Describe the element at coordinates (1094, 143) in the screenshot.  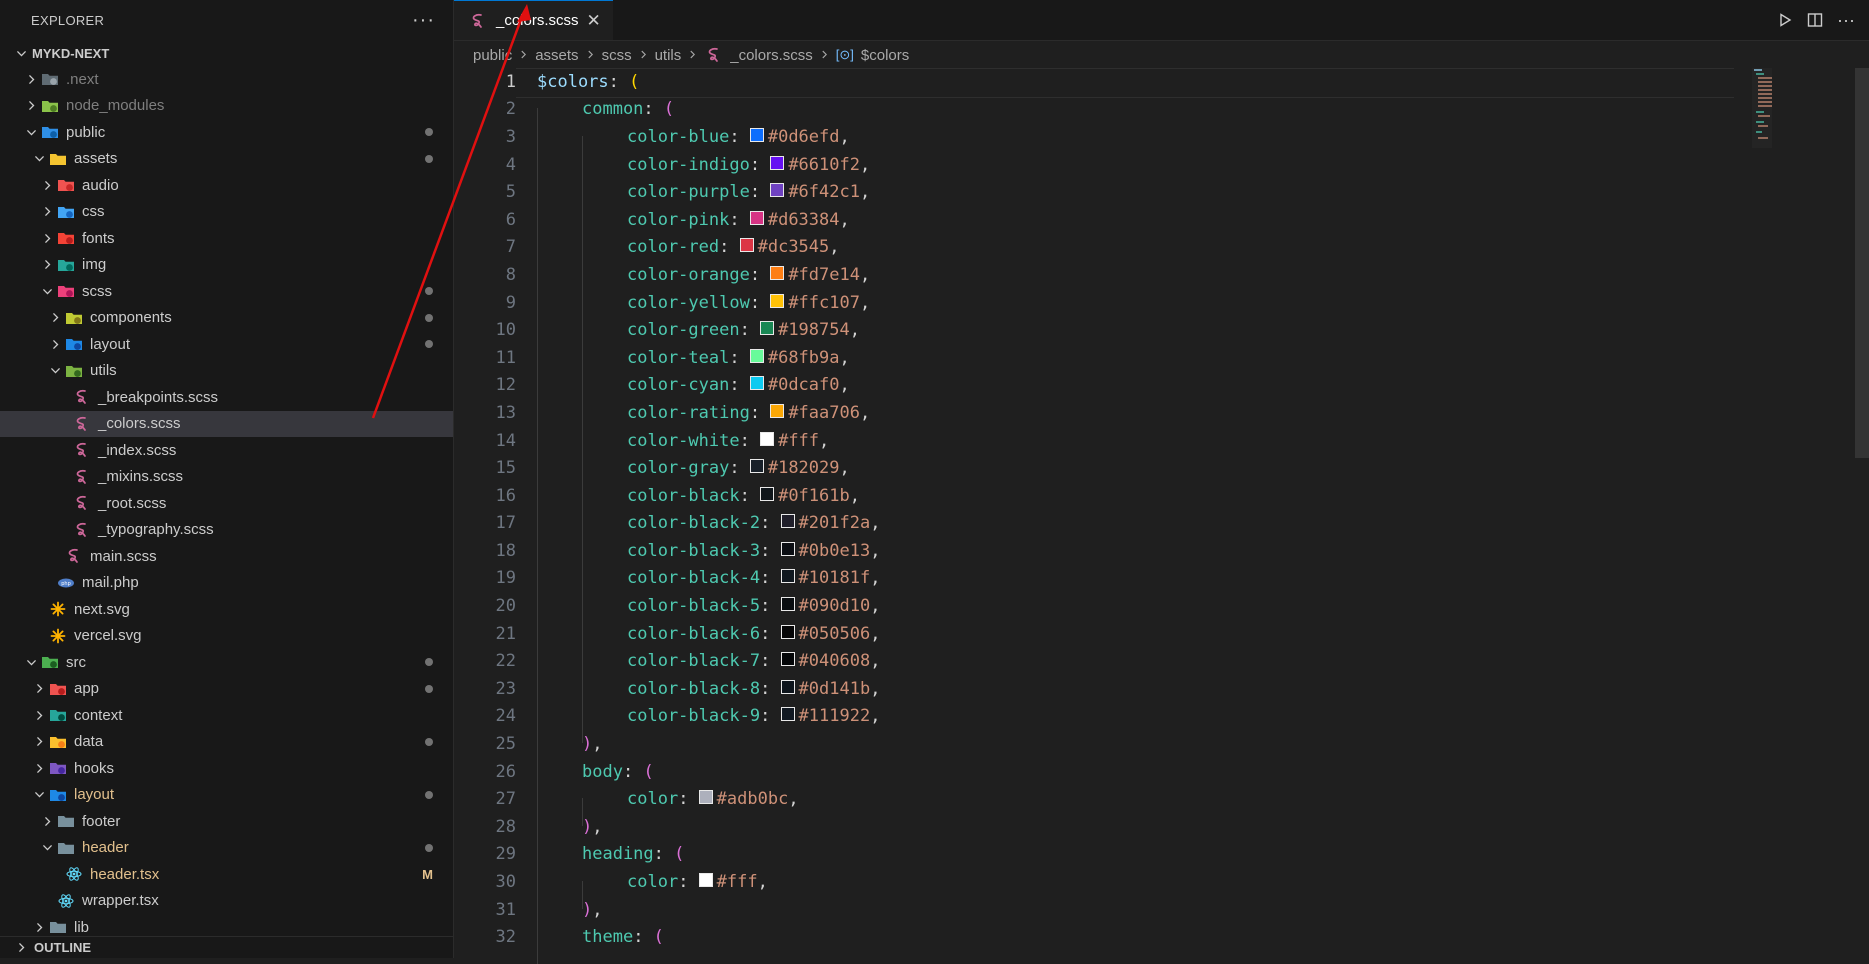
I see `code-line: 3 color-blue: #0d6efd,` at that location.